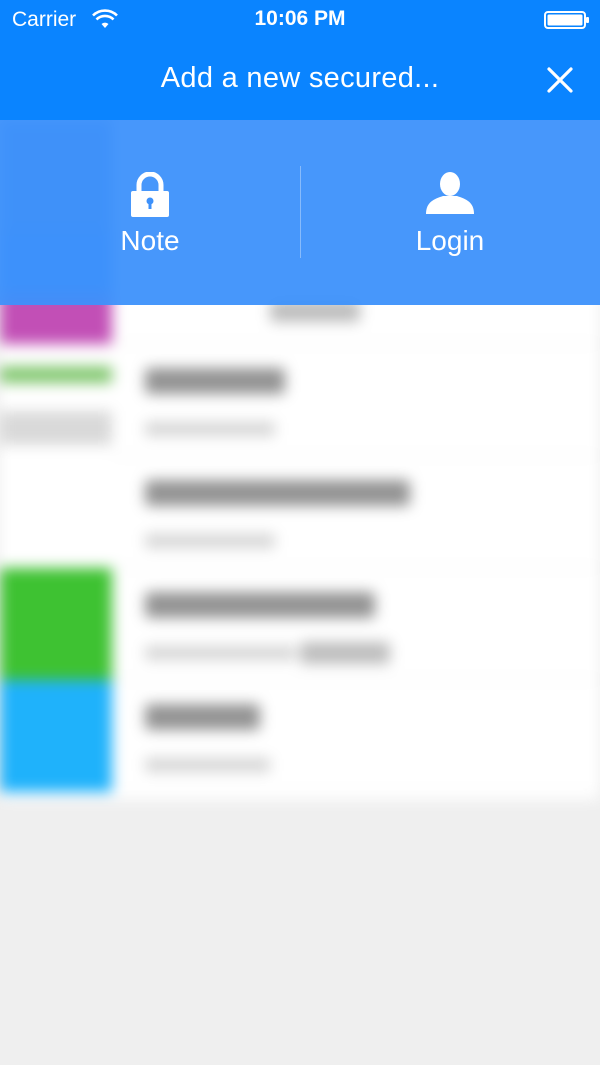 Image resolution: width=600 pixels, height=1065 pixels. Describe the element at coordinates (187, 78) in the screenshot. I see `nav-title-emphasis: Add` at that location.